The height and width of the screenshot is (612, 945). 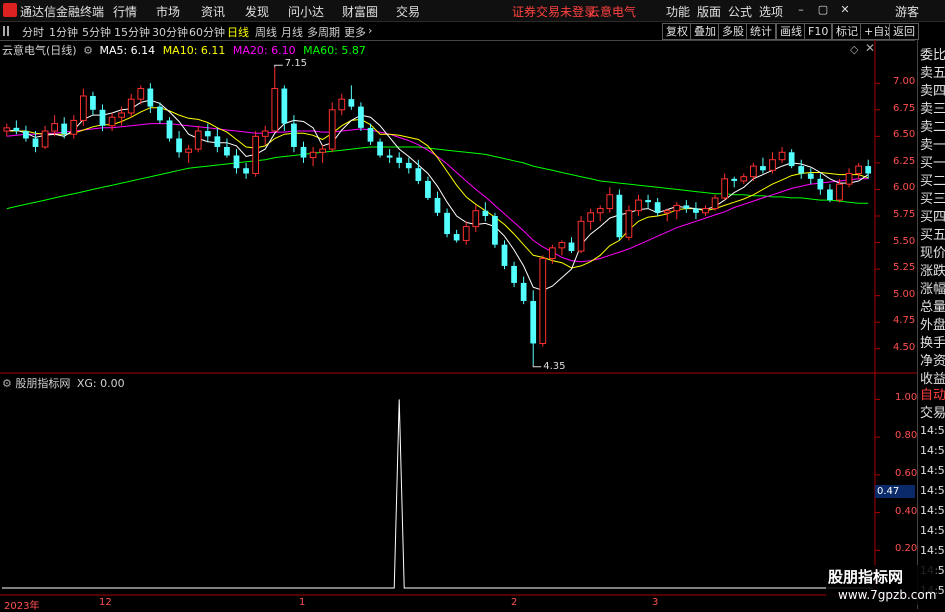 What do you see at coordinates (7, 383) in the screenshot?
I see `indicator-gear-icon: ⚙` at bounding box center [7, 383].